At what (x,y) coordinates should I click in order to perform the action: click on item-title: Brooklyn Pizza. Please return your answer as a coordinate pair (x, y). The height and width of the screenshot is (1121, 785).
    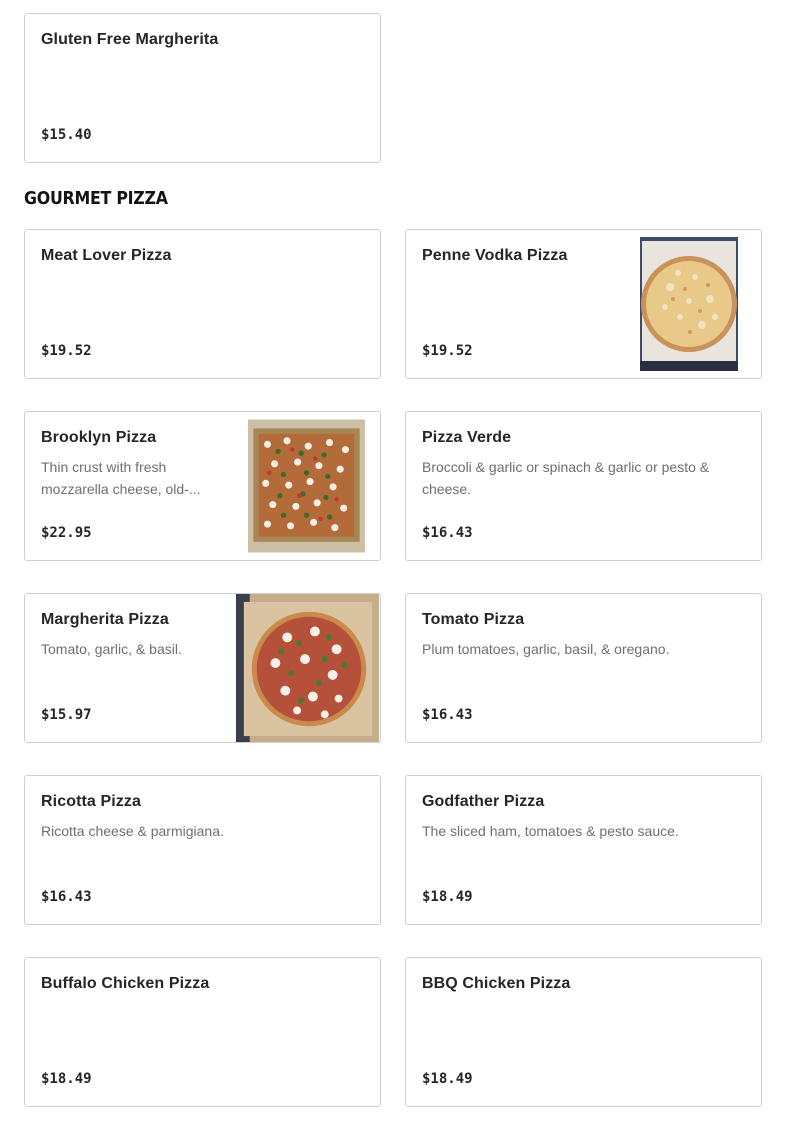
    Looking at the image, I should click on (99, 437).